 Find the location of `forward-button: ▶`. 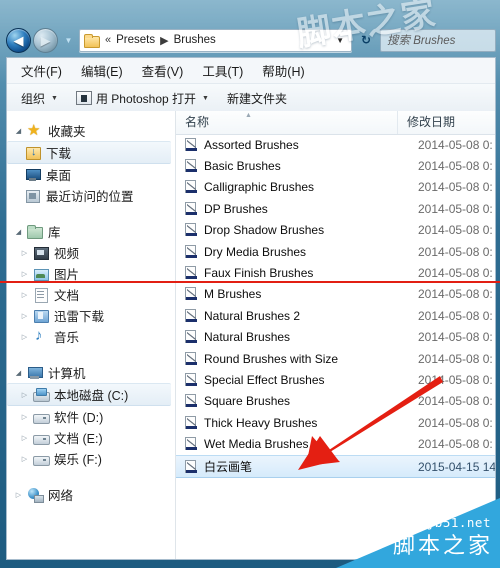

forward-button: ▶ is located at coordinates (45, 40).